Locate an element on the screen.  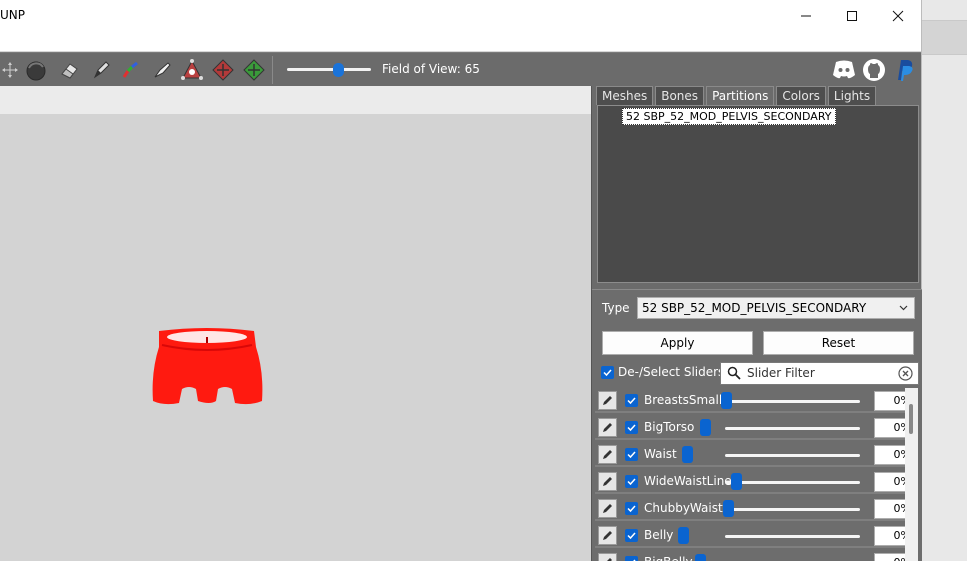
eraser-tool-button is located at coordinates (69, 70).